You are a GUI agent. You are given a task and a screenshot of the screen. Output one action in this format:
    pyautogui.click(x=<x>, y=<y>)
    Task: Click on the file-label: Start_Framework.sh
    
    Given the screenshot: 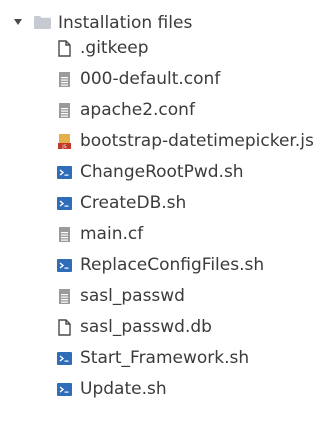 What is the action you would take?
    pyautogui.click(x=165, y=358)
    